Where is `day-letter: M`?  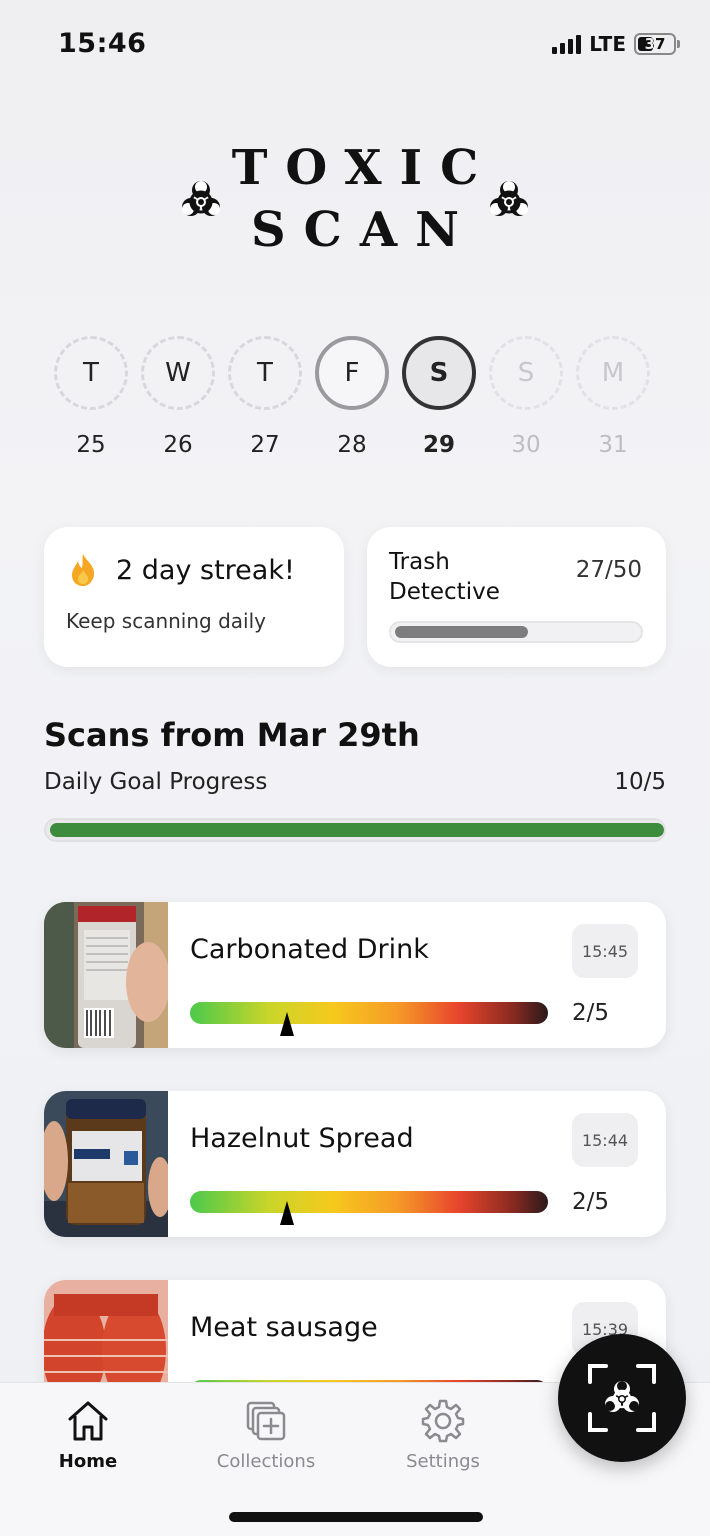 day-letter: M is located at coordinates (613, 373).